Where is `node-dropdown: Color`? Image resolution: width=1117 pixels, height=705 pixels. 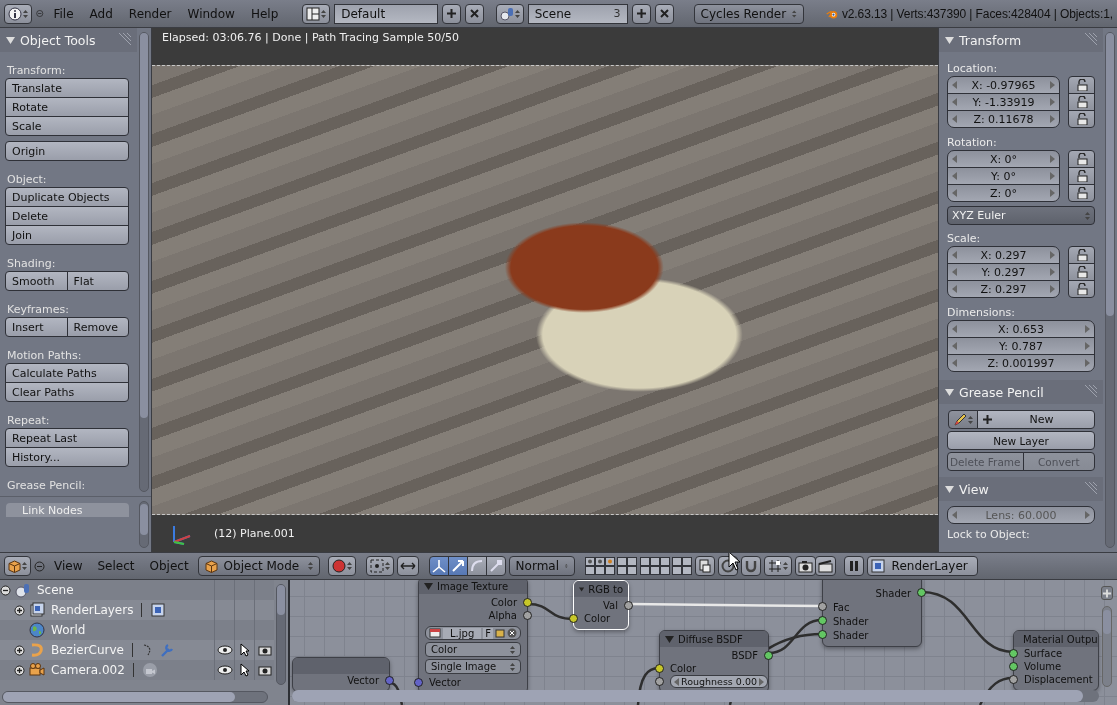
node-dropdown: Color is located at coordinates (473, 649).